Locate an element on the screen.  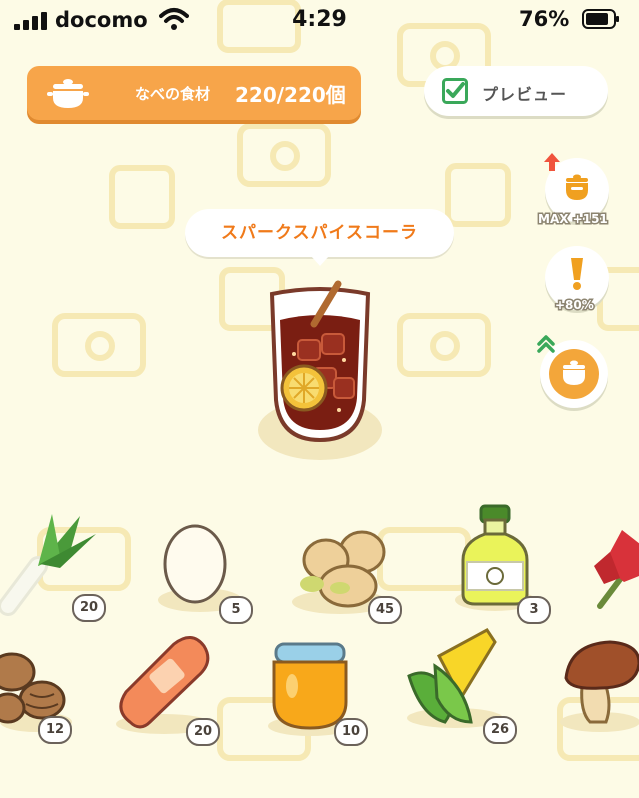
ingredient-count: 12 is located at coordinates (55, 730).